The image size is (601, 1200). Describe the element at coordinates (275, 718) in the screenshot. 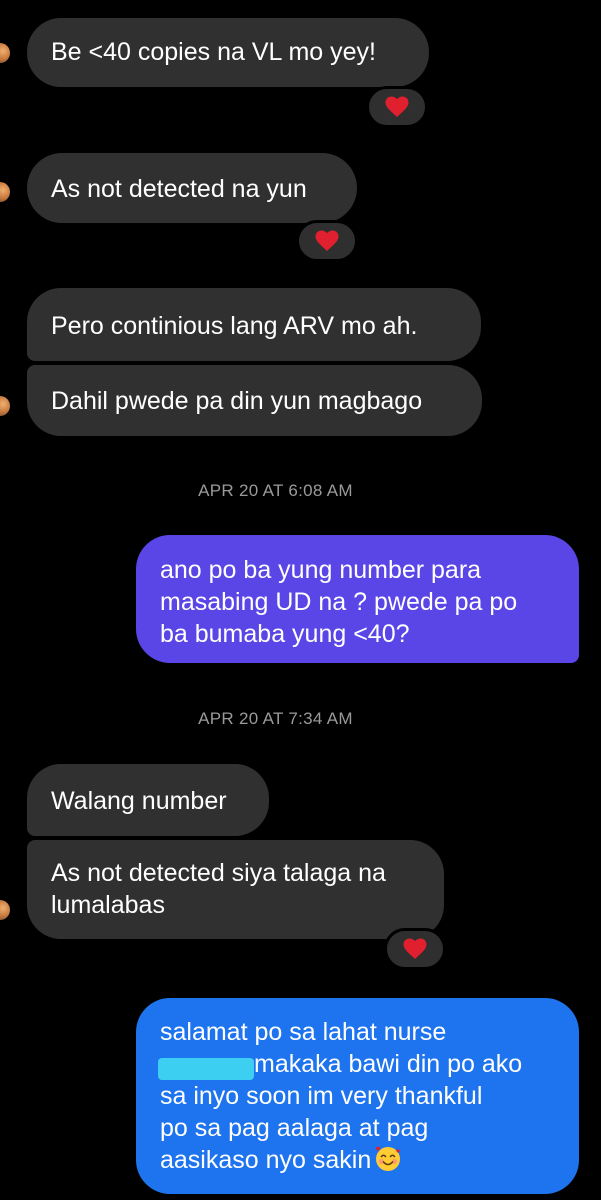

I see `timestamp: APR 20 AT 7:34 AM` at that location.